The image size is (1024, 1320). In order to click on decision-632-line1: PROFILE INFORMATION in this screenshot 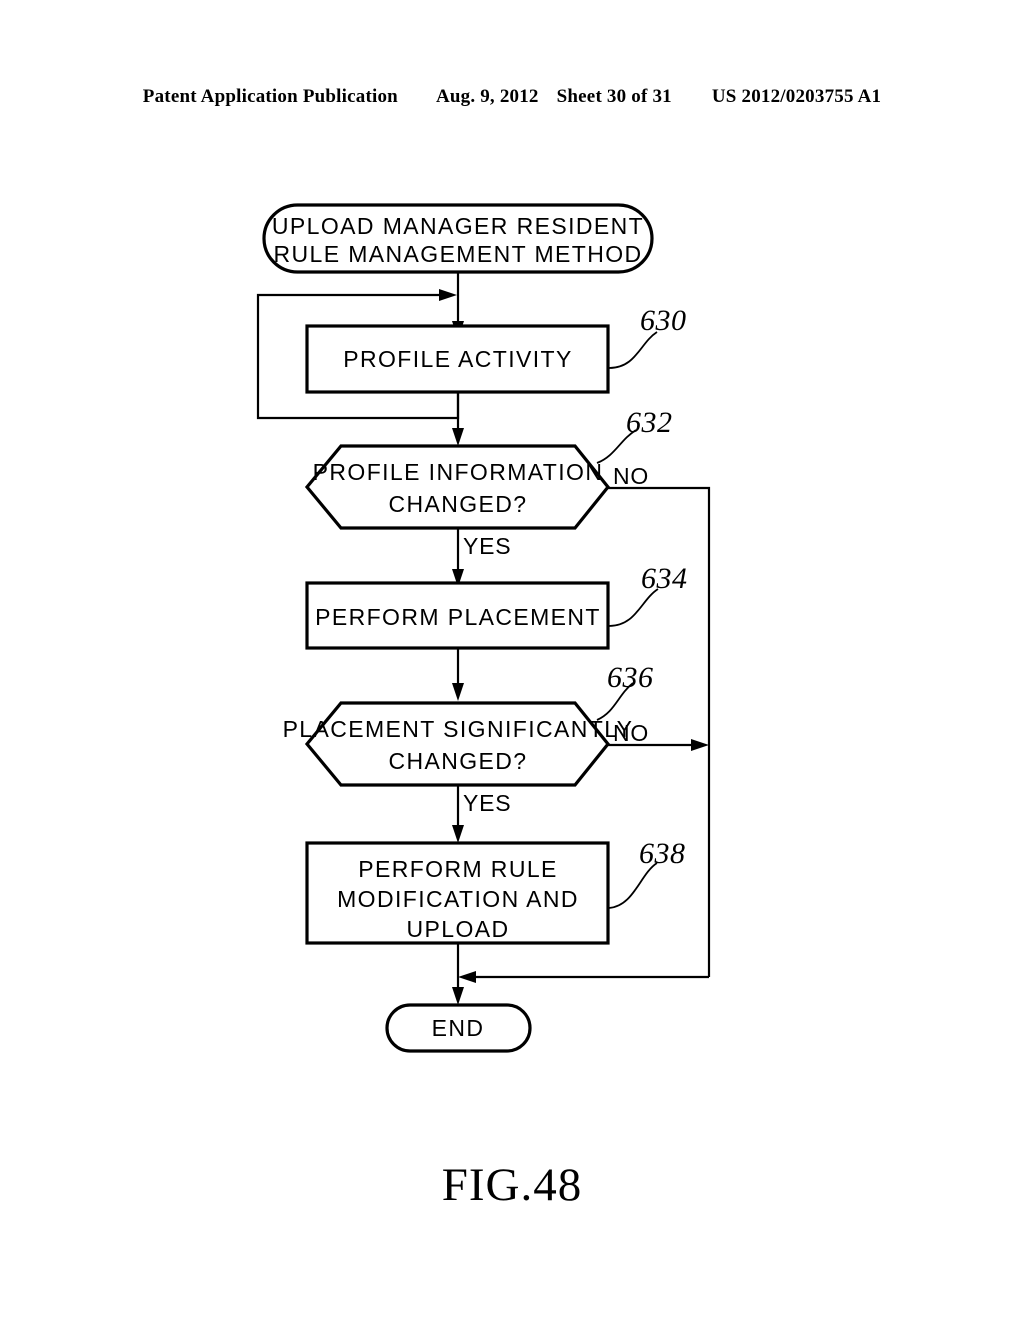, I will do `click(458, 472)`.